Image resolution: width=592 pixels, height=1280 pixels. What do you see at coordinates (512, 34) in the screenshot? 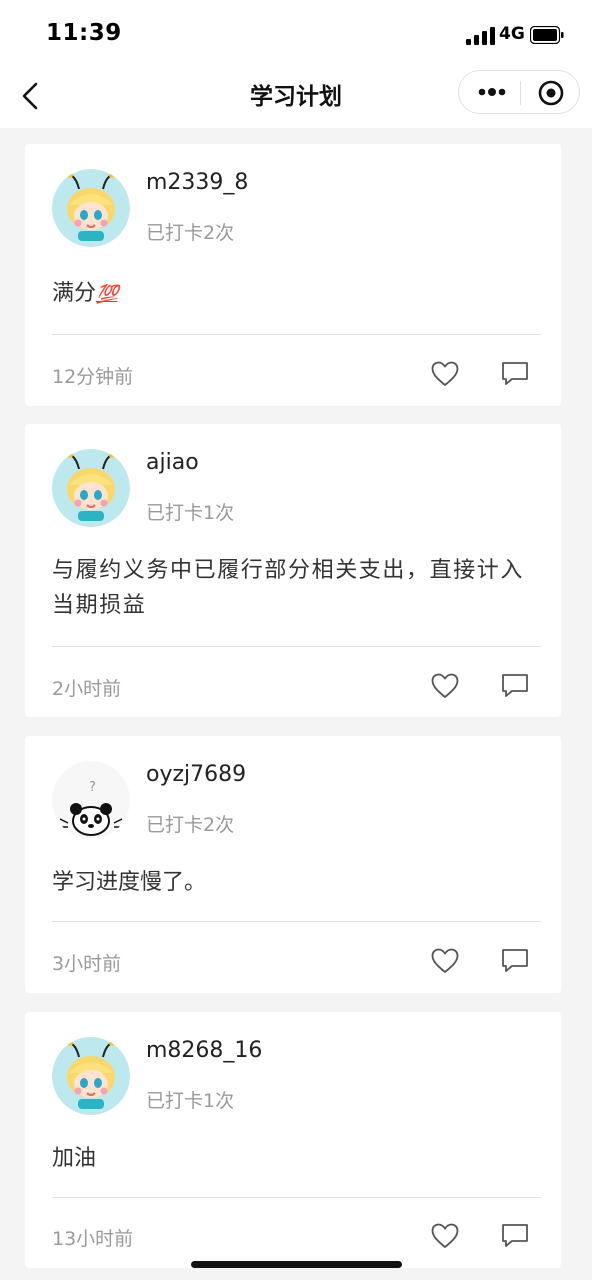
I see `network-label: 4G` at bounding box center [512, 34].